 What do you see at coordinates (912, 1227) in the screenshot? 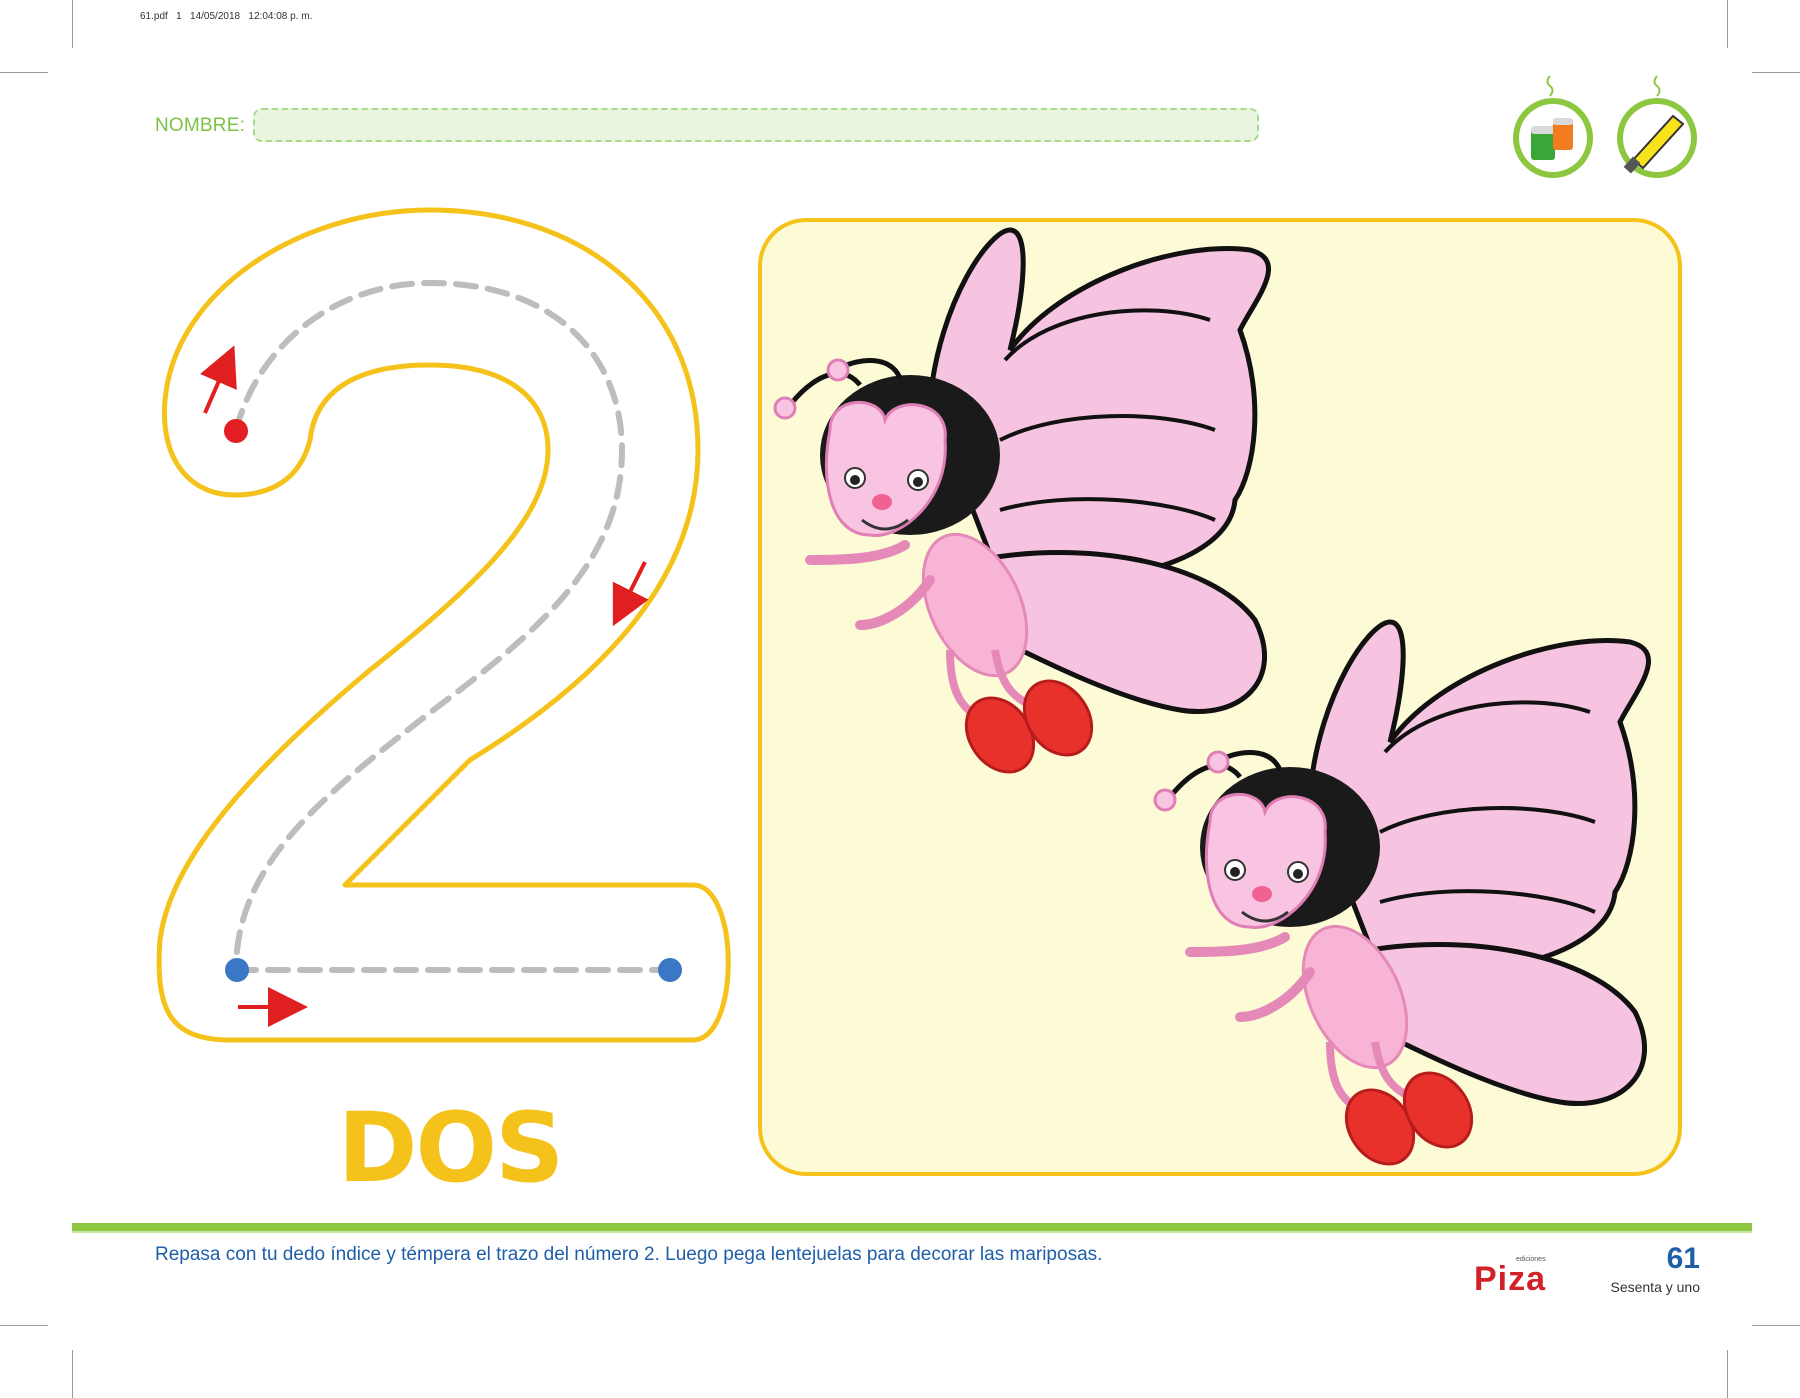
I see `footer-divider` at bounding box center [912, 1227].